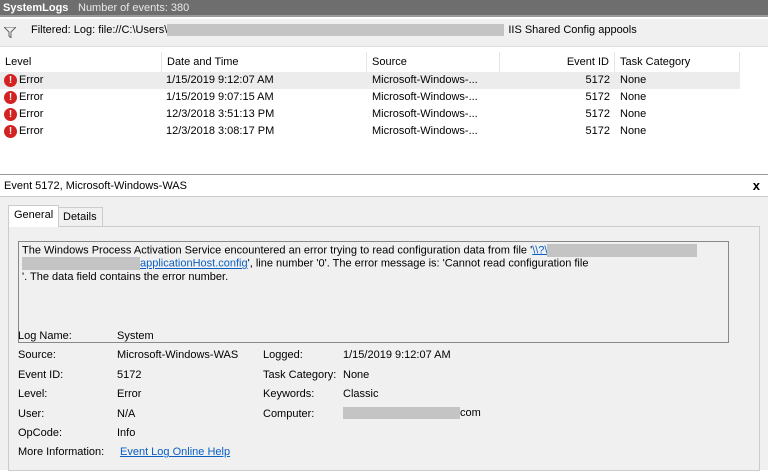 The width and height of the screenshot is (768, 471). What do you see at coordinates (397, 355) in the screenshot?
I see `prop-value-logged: 1/15/2019 9:12:07 AM` at bounding box center [397, 355].